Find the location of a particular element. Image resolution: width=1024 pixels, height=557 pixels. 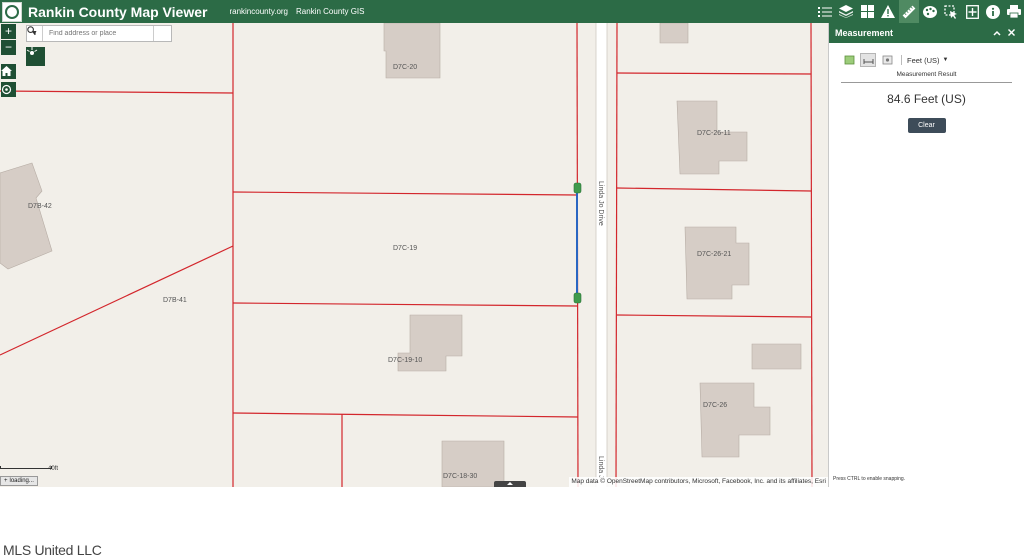

snapping-hint: Press CTRL to enable snapping. is located at coordinates (869, 479).